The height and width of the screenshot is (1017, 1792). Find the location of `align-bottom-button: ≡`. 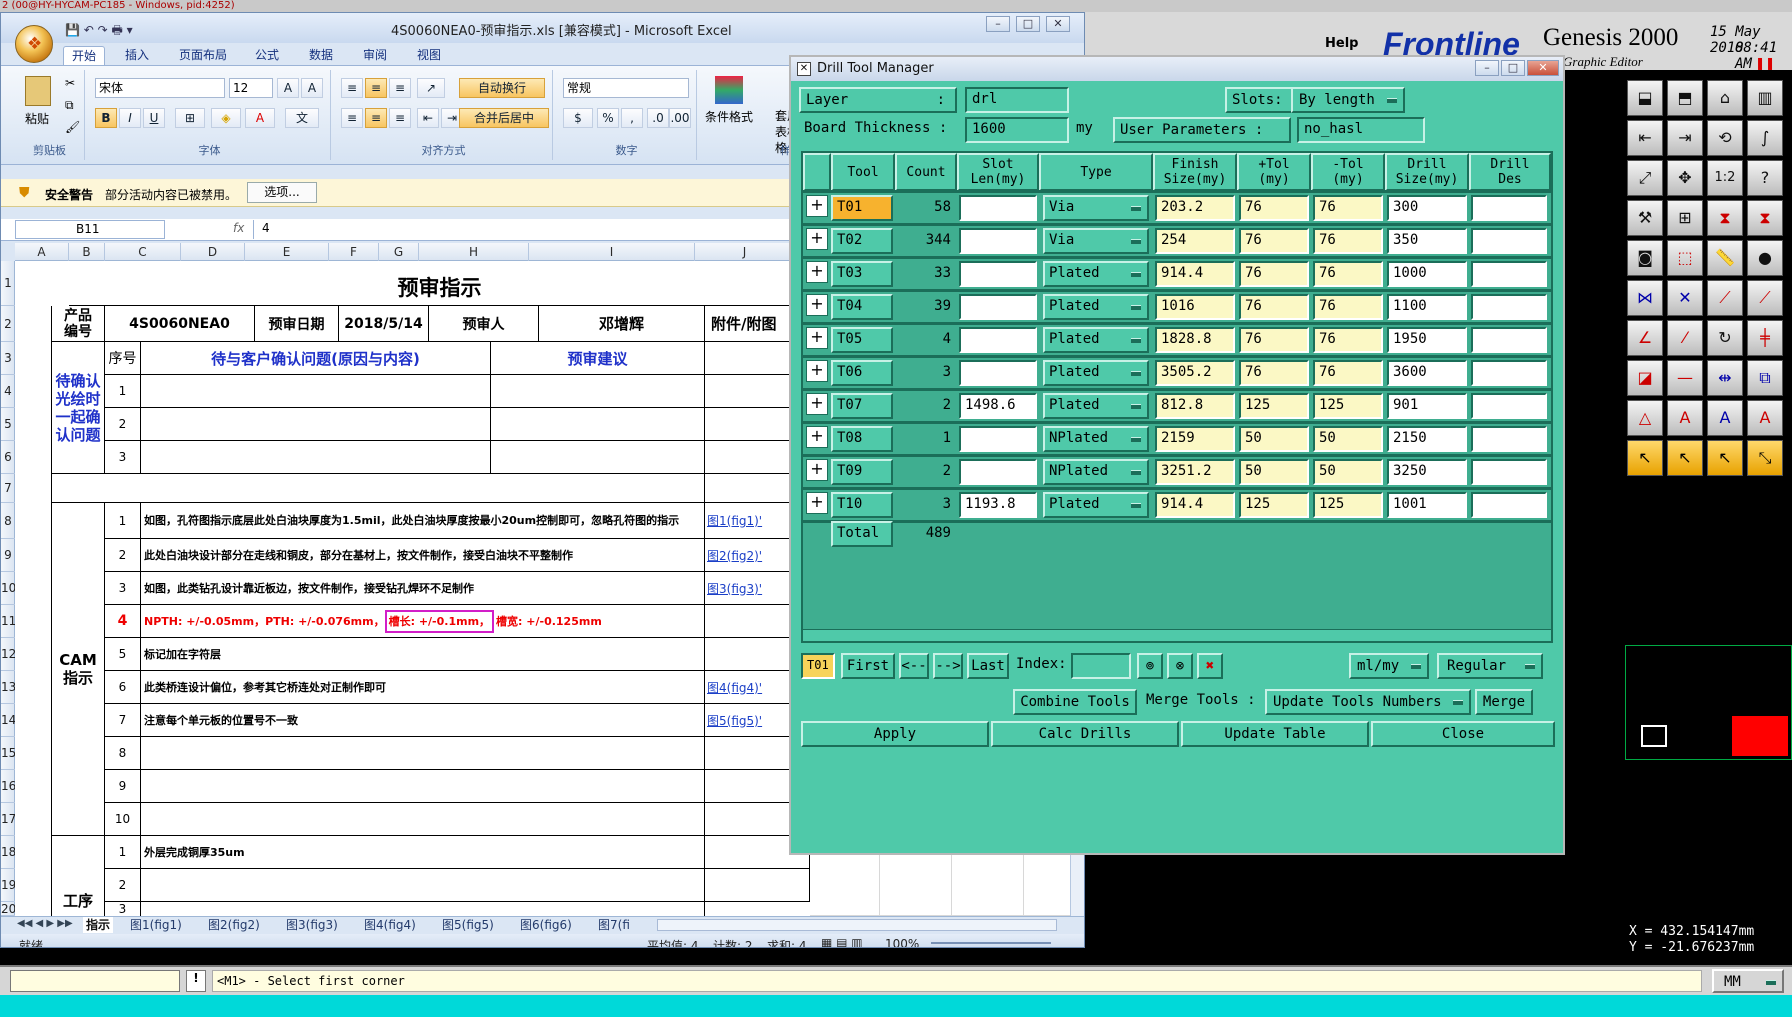

align-bottom-button: ≡ is located at coordinates (400, 88).